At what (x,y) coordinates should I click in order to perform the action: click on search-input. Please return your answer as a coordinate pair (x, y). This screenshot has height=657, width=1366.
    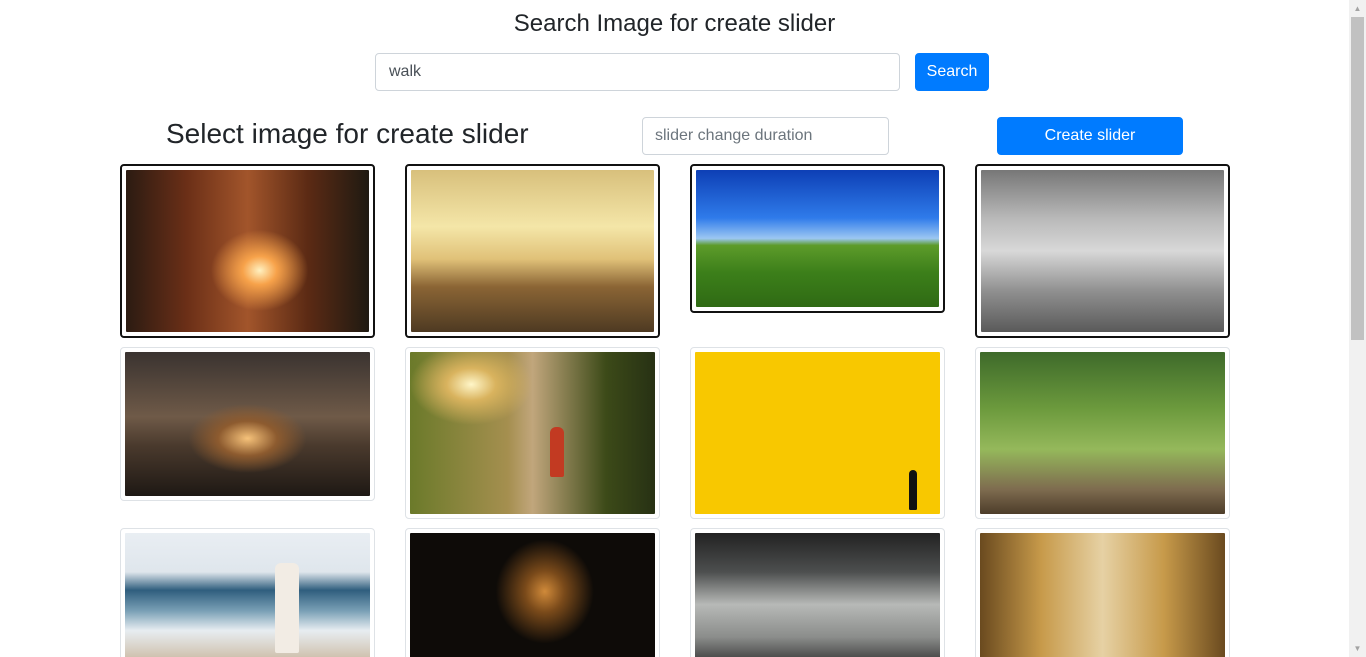
    Looking at the image, I should click on (637, 72).